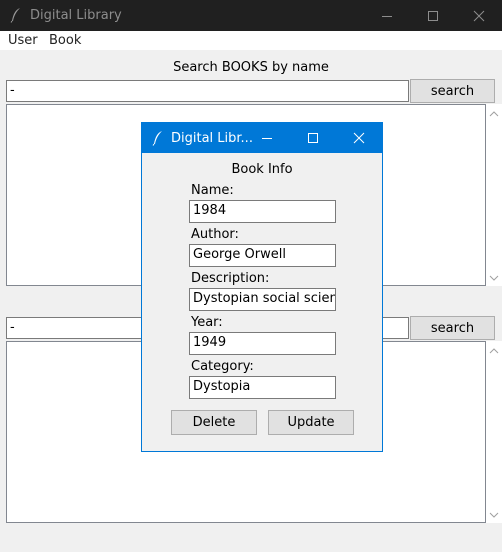 Image resolution: width=502 pixels, height=552 pixels. Describe the element at coordinates (251, 15) in the screenshot. I see `main-title-bar: Digital Library` at that location.